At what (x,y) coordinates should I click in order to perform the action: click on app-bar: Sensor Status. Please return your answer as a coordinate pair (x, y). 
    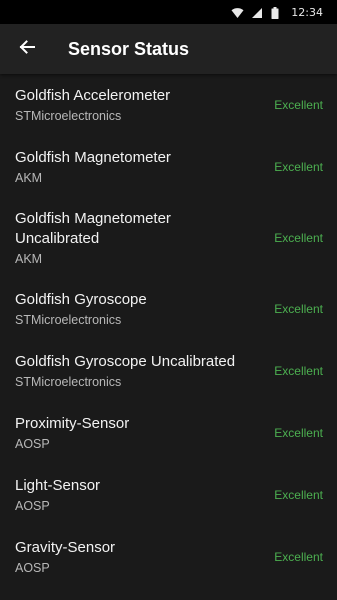
    Looking at the image, I should click on (168, 49).